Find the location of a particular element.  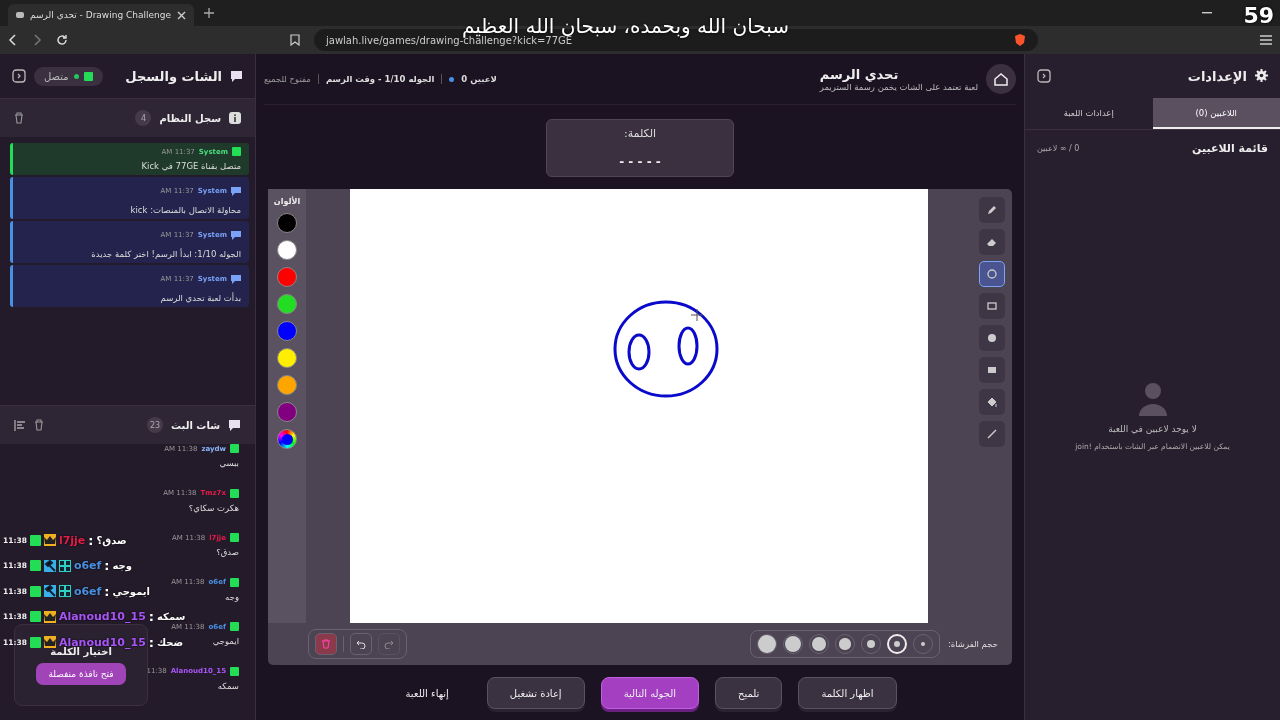

game-button: تلميح is located at coordinates (749, 693).